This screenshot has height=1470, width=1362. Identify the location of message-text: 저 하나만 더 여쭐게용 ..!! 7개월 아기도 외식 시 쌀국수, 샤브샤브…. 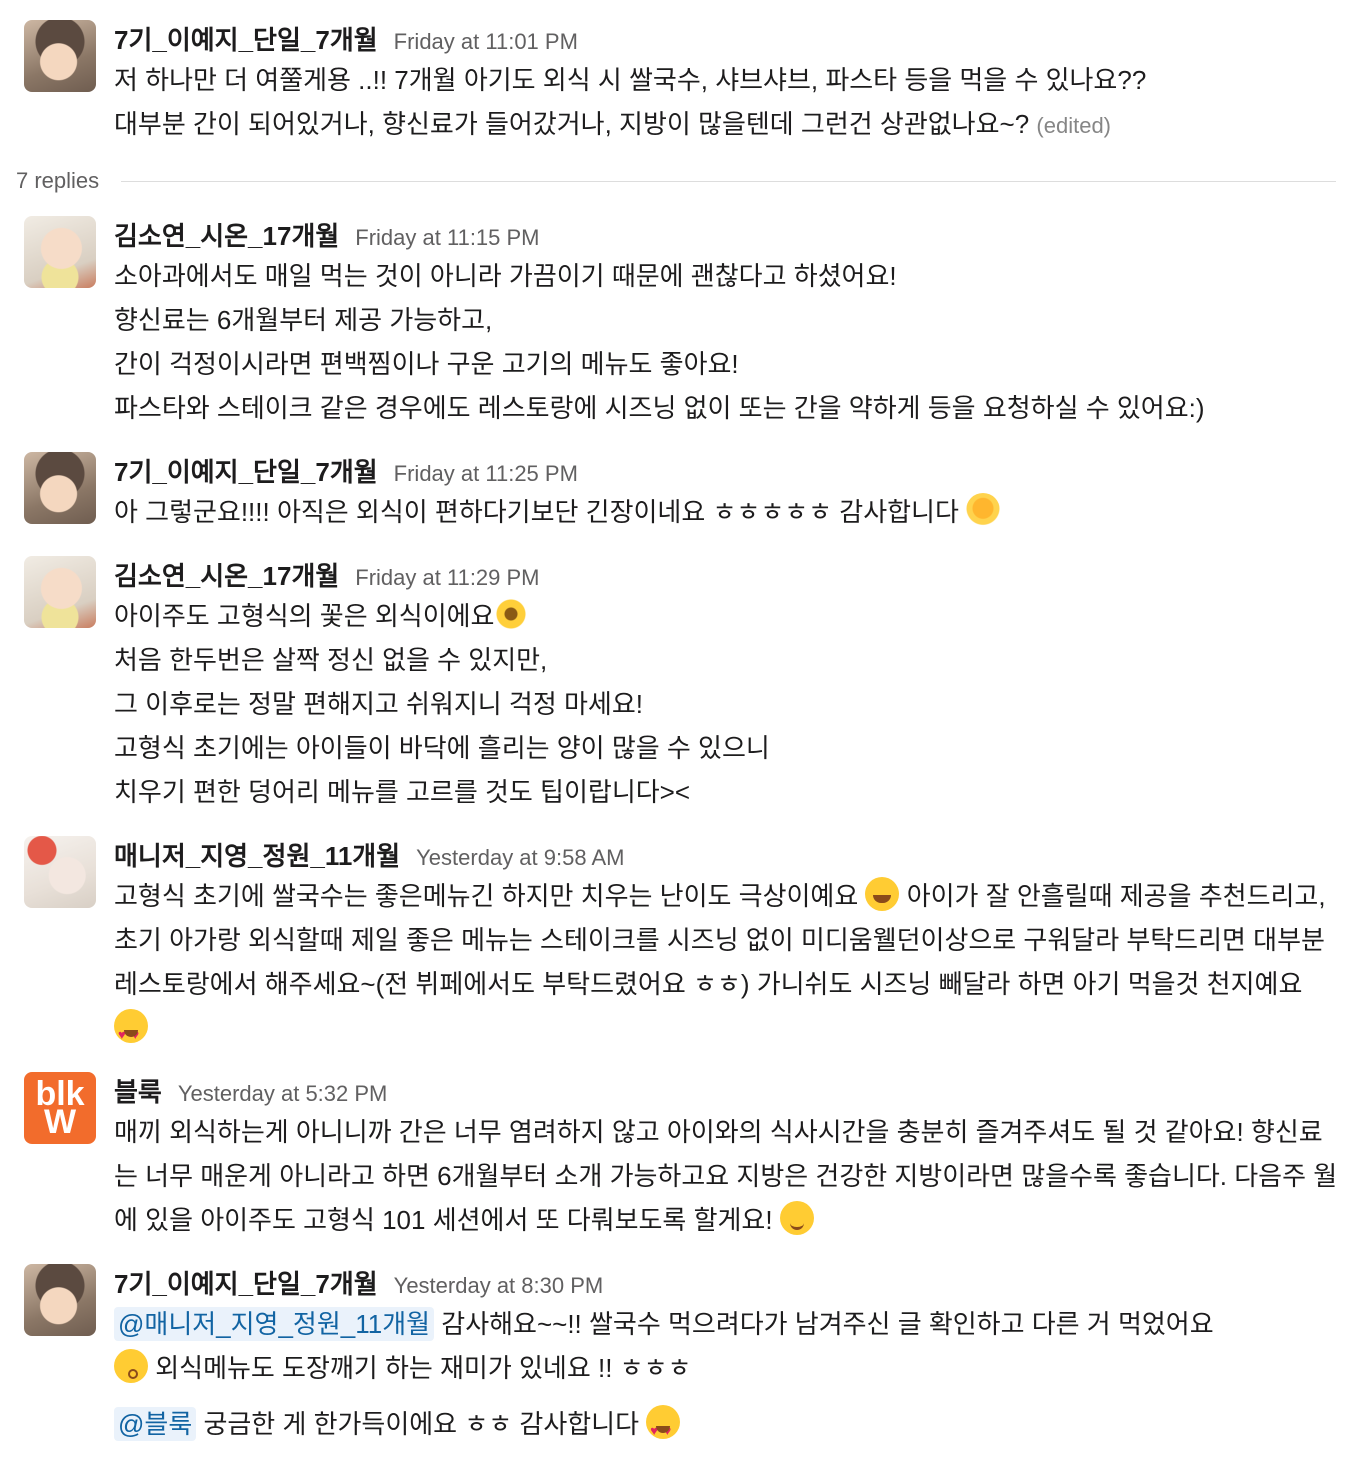
(630, 80).